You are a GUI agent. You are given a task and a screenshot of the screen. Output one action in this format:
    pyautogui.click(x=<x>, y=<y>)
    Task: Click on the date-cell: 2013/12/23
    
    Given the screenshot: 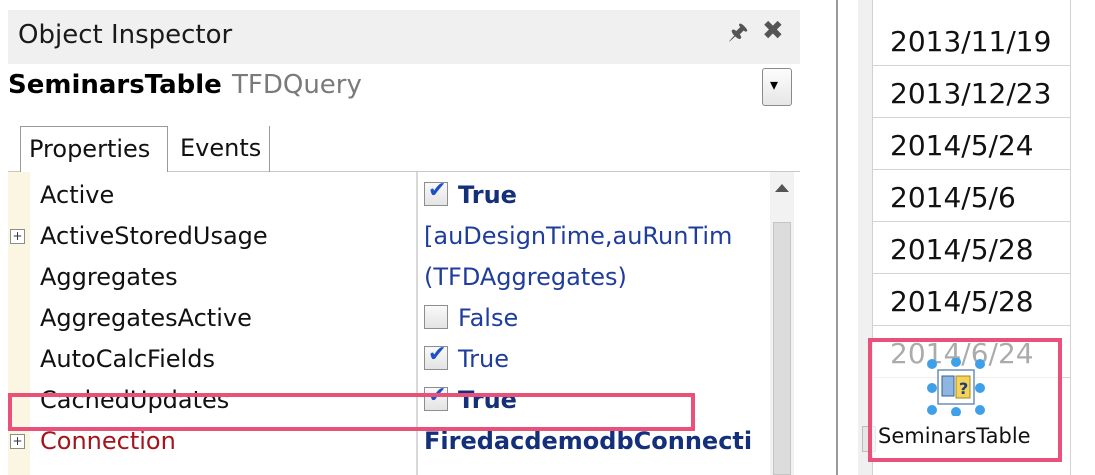 What is the action you would take?
    pyautogui.click(x=971, y=93)
    